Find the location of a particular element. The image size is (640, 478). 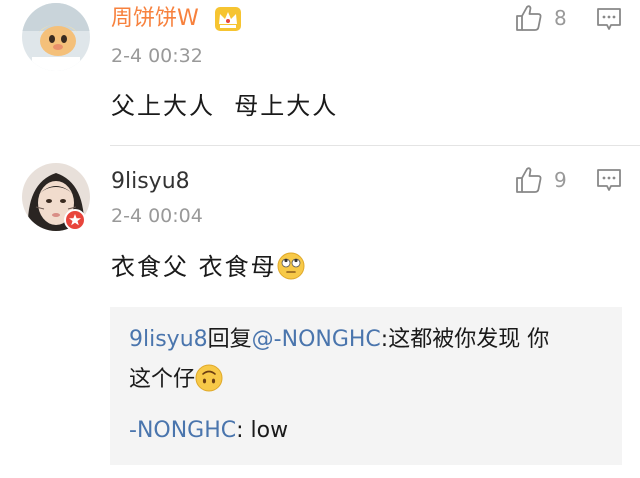

reply-text: : low is located at coordinates (262, 430).